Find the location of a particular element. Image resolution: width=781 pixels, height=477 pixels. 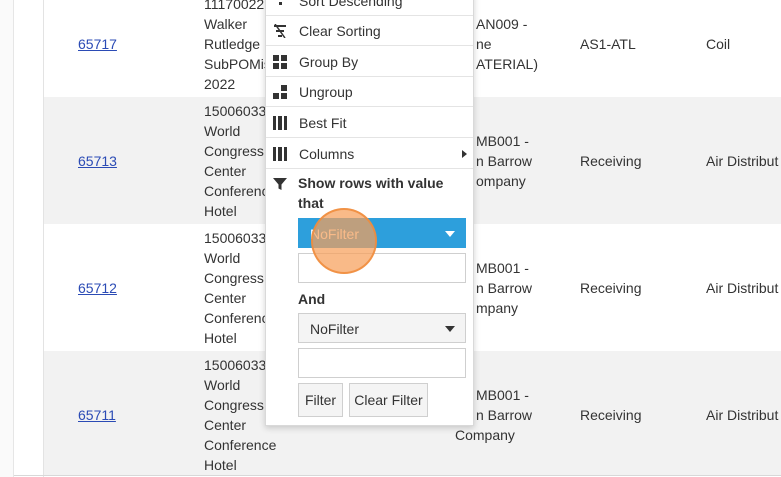

job-line: 2022 is located at coordinates (220, 84).